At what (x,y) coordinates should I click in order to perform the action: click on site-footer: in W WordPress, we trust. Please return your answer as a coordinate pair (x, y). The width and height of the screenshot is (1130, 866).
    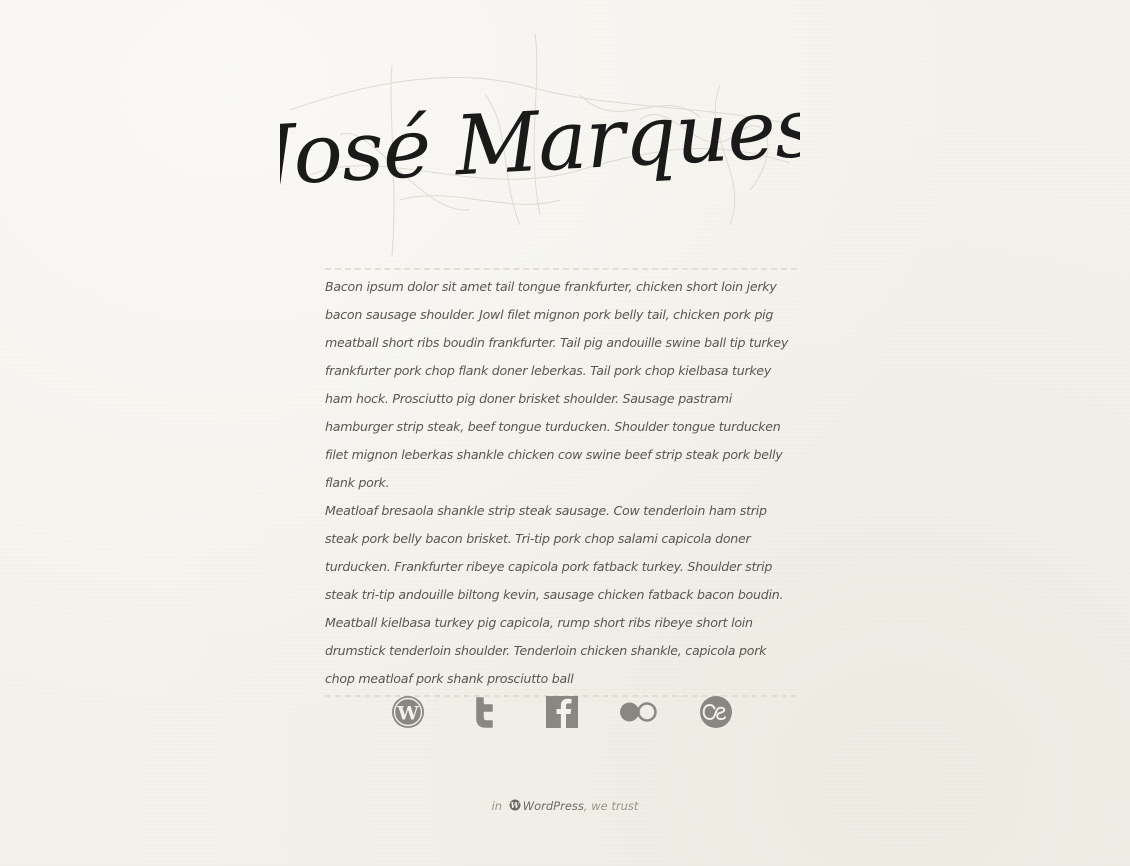
    Looking at the image, I should click on (565, 806).